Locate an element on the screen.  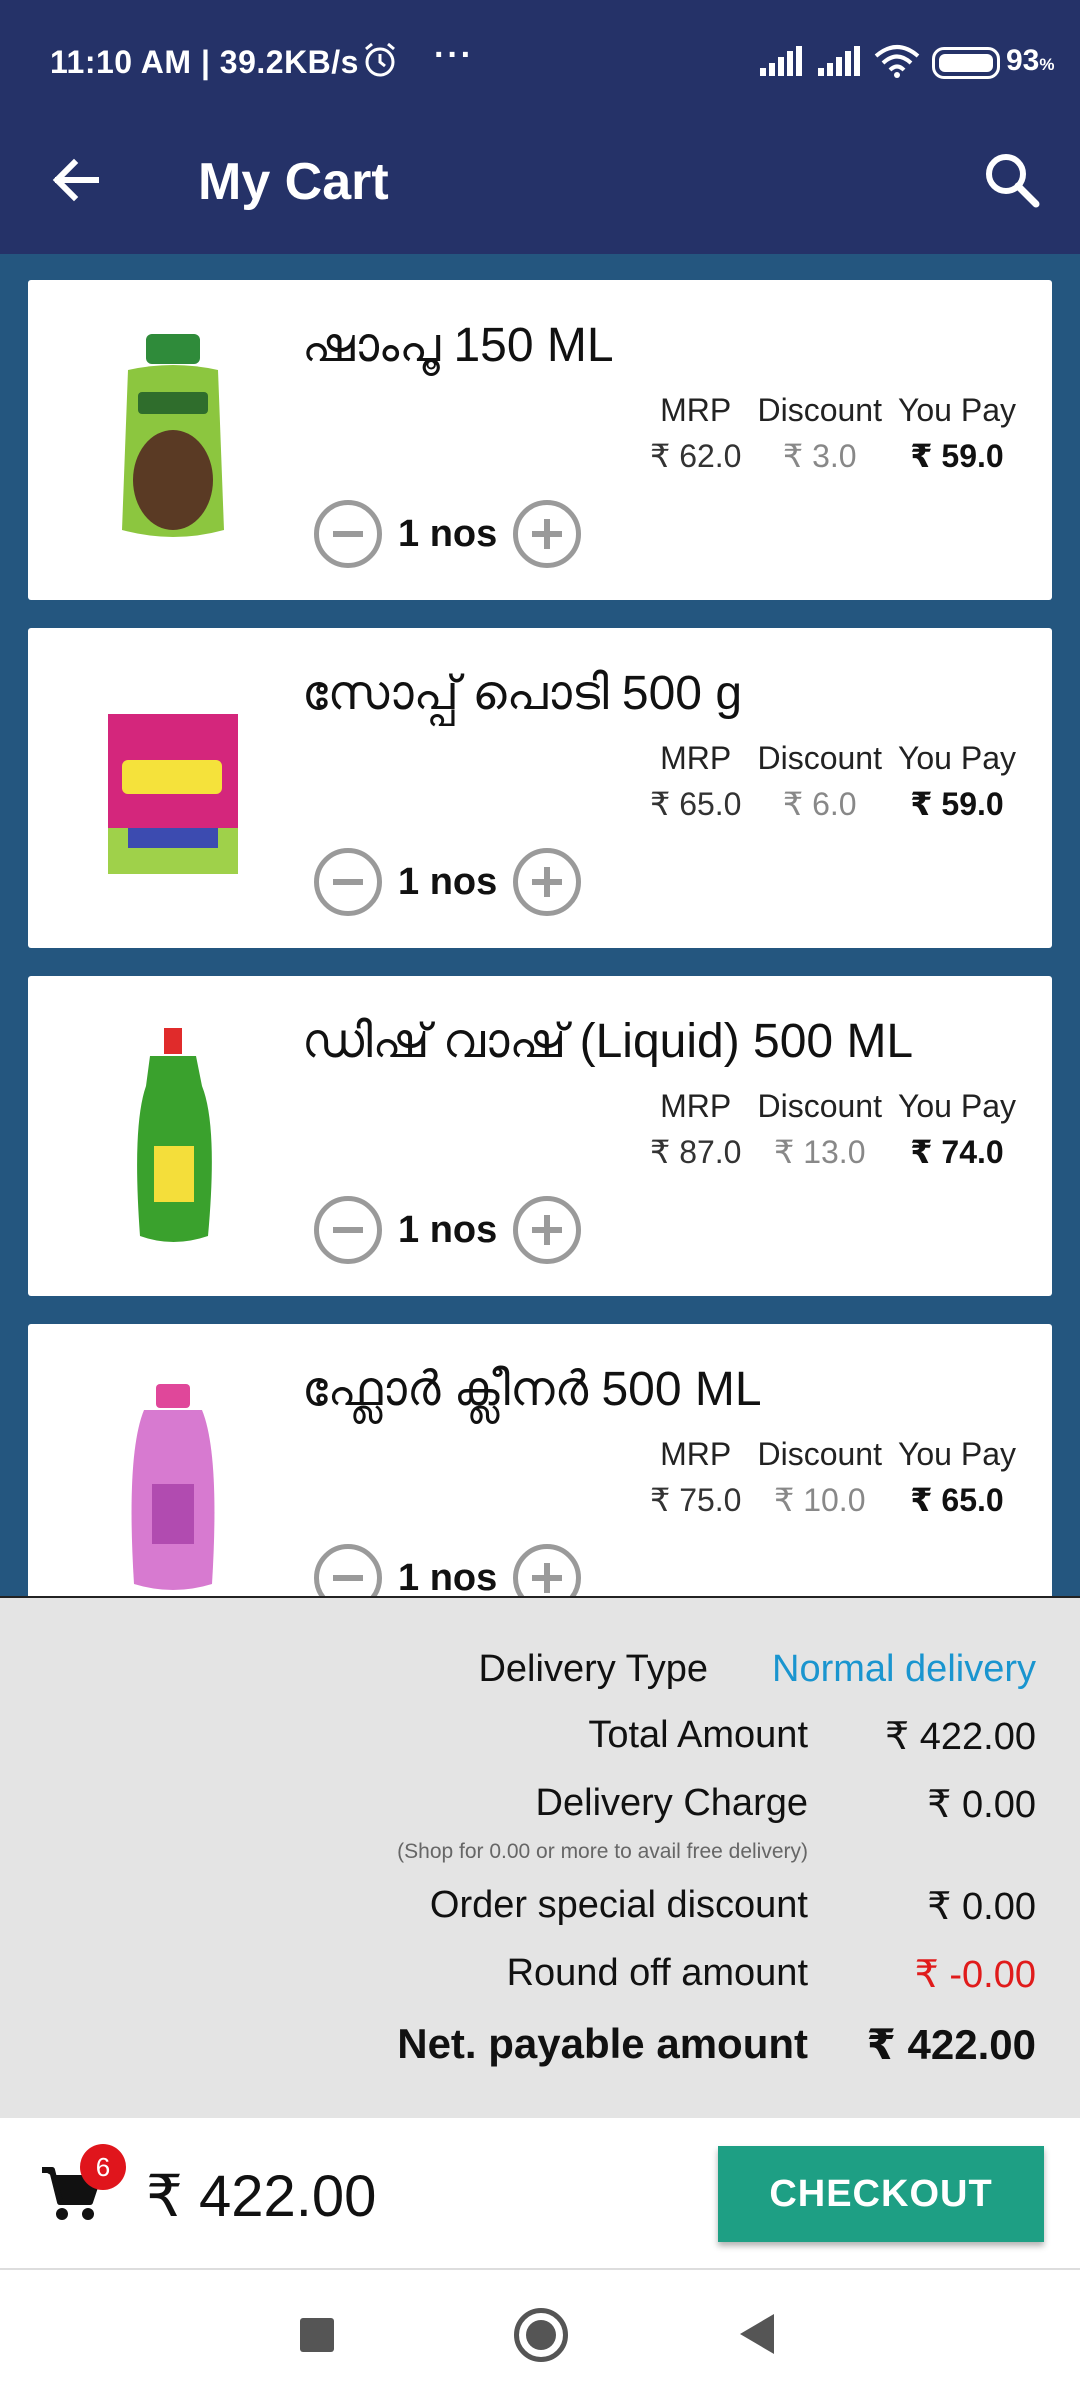
nav-back-icon is located at coordinates (757, 2334).